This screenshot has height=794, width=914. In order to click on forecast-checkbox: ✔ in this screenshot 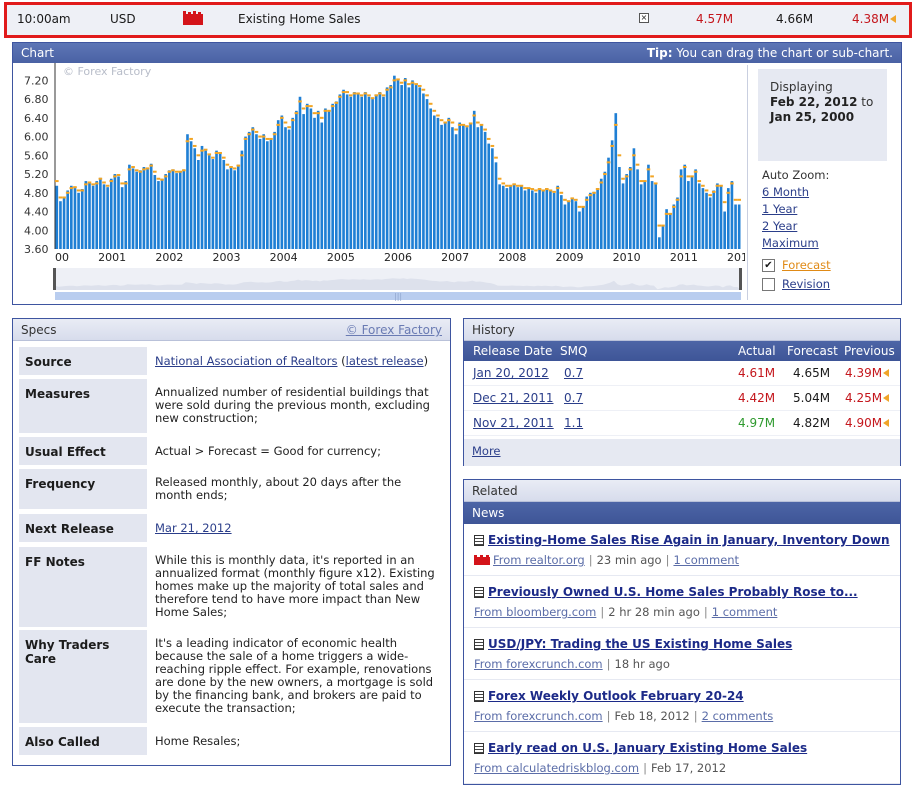, I will do `click(768, 265)`.